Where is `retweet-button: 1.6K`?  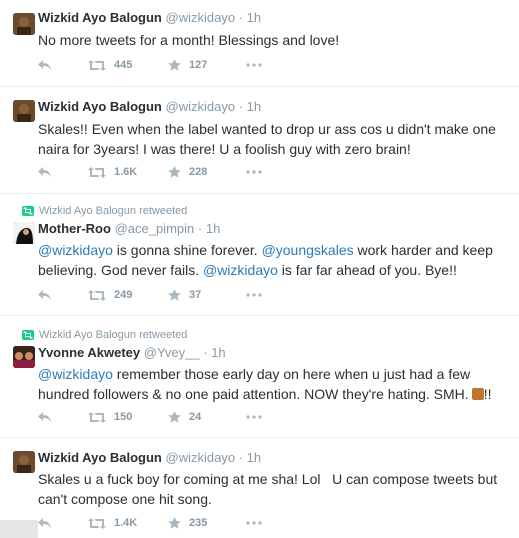 retweet-button: 1.6K is located at coordinates (128, 172).